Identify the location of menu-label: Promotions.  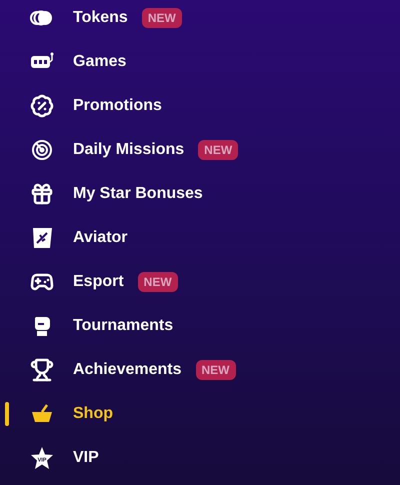
(117, 106).